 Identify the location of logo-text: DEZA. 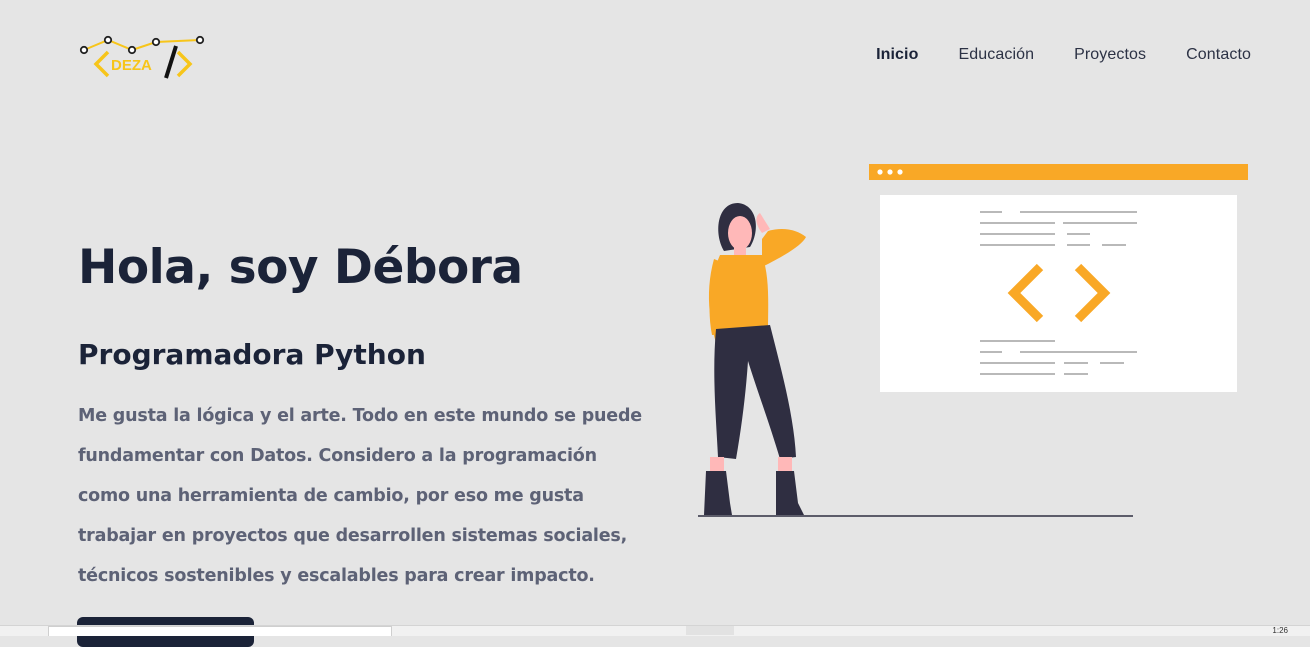
(131, 65).